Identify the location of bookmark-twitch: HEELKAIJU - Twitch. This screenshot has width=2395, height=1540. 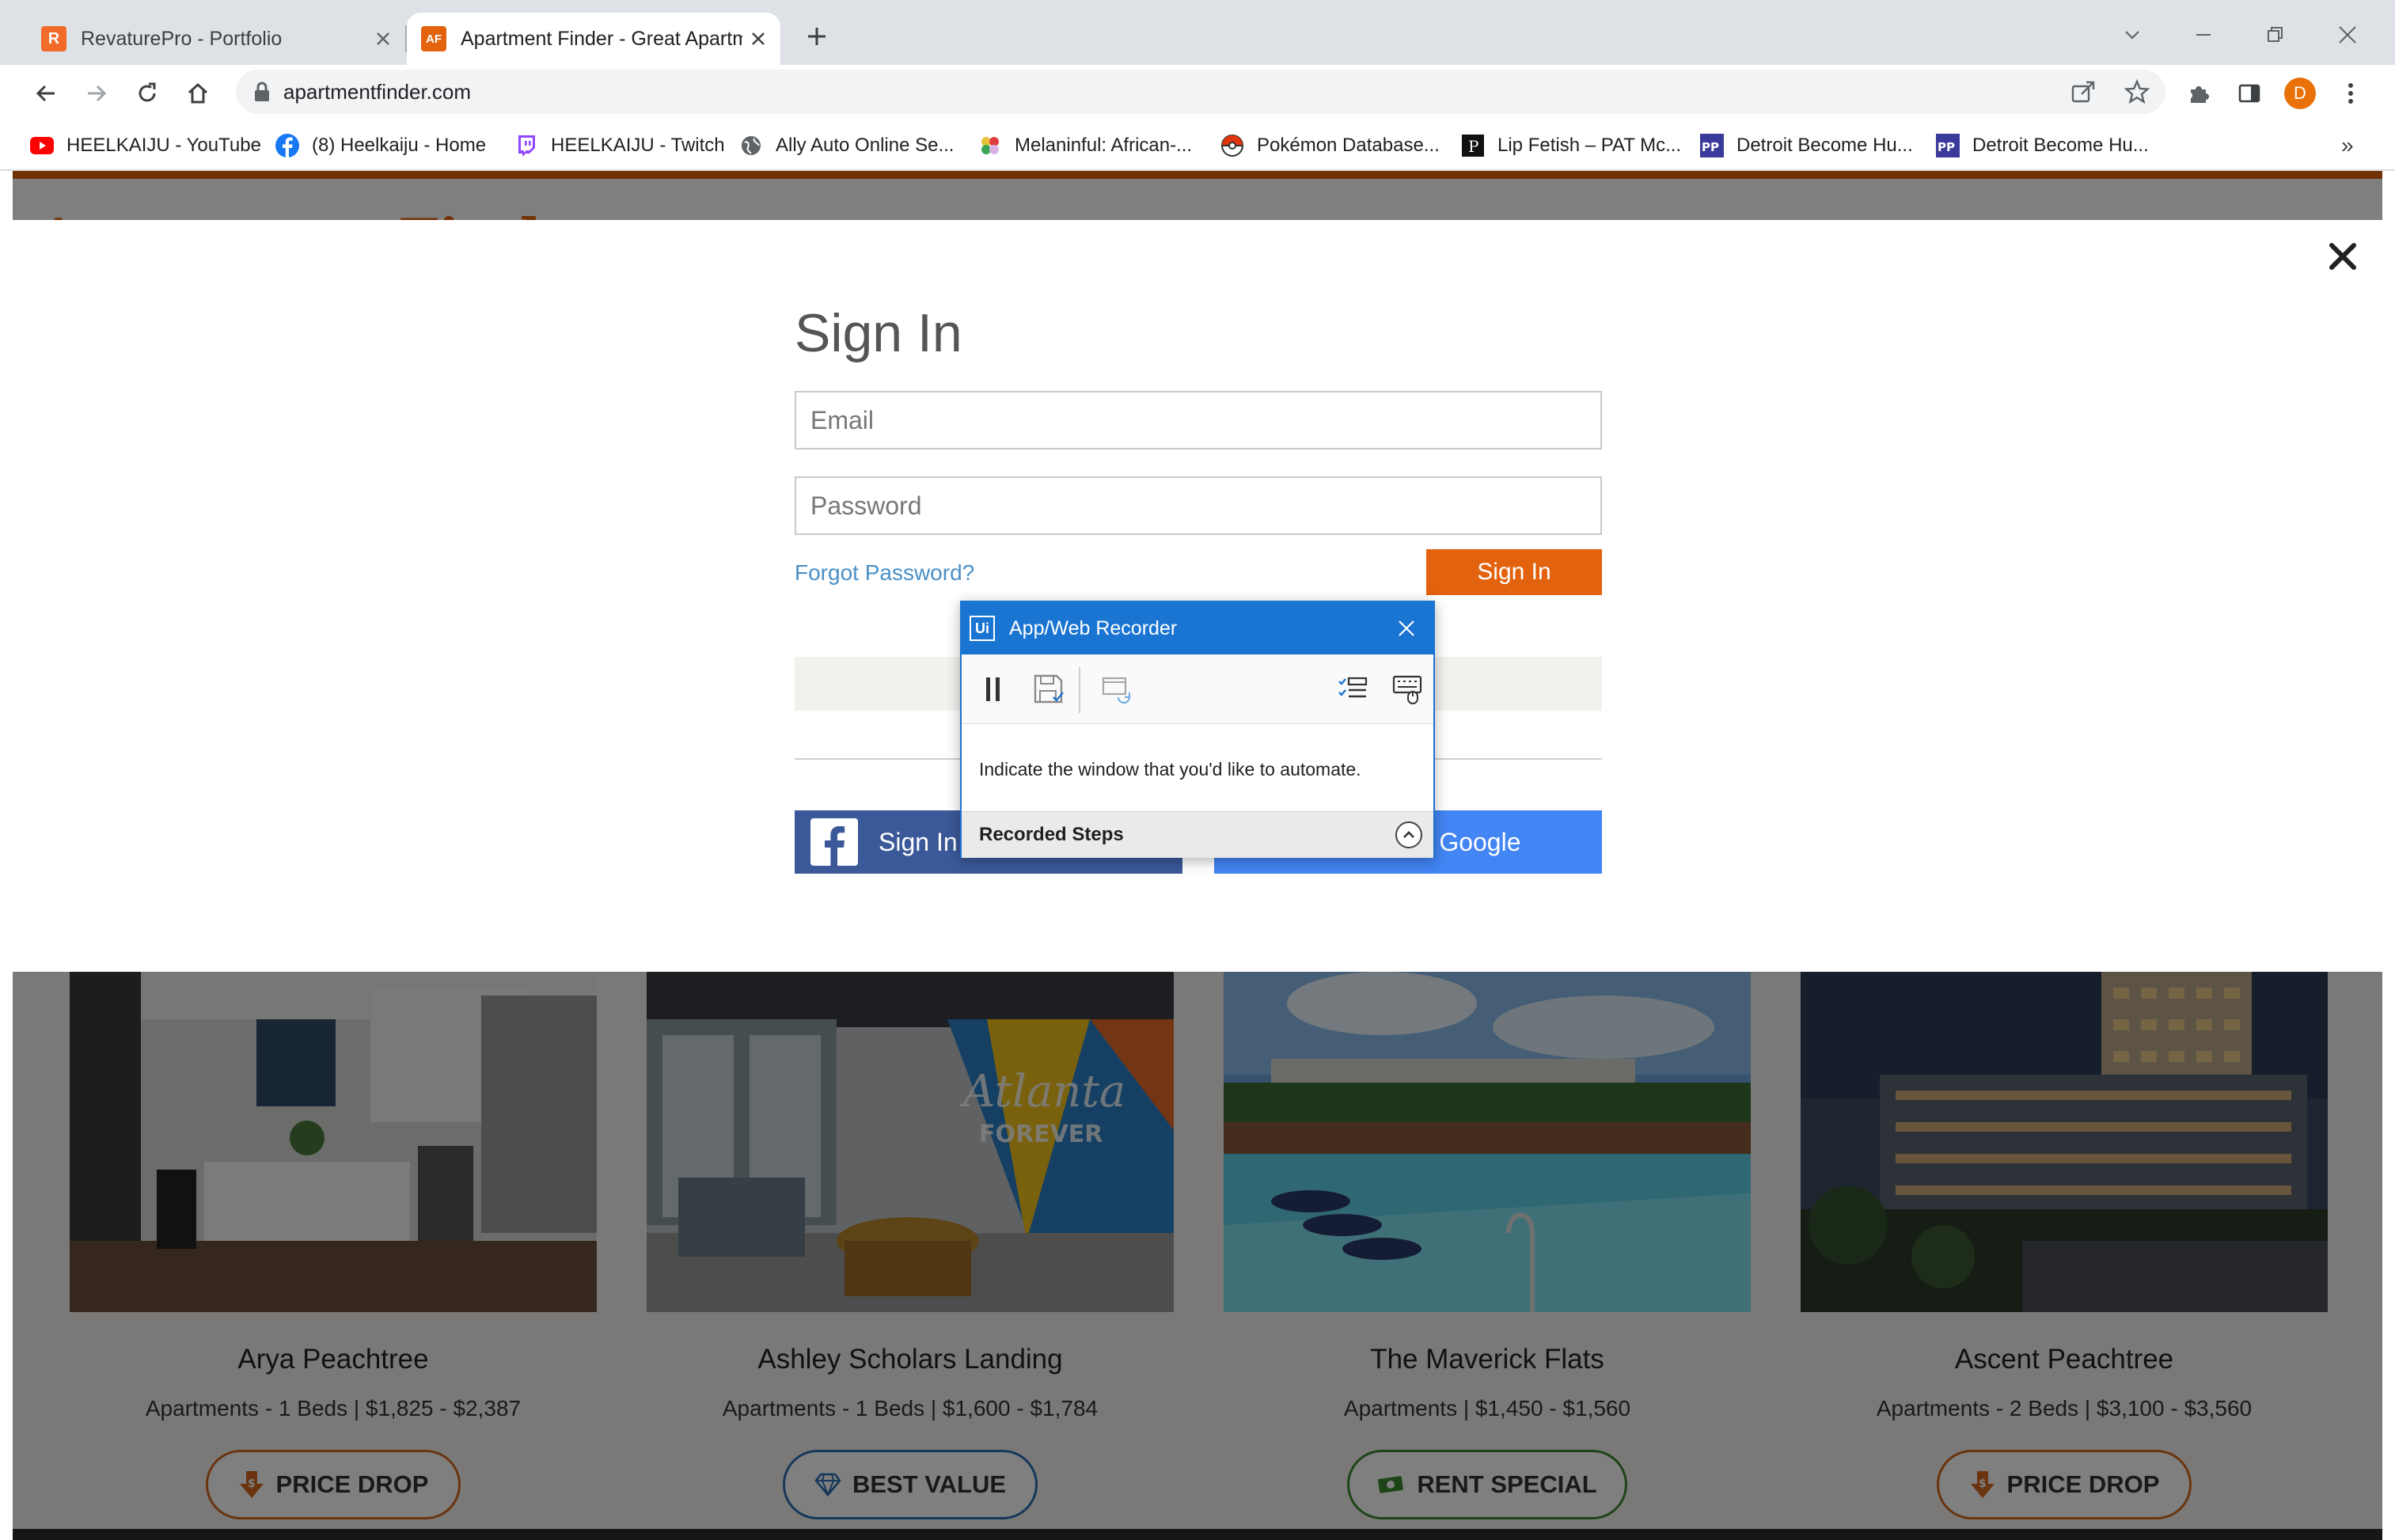
(619, 145).